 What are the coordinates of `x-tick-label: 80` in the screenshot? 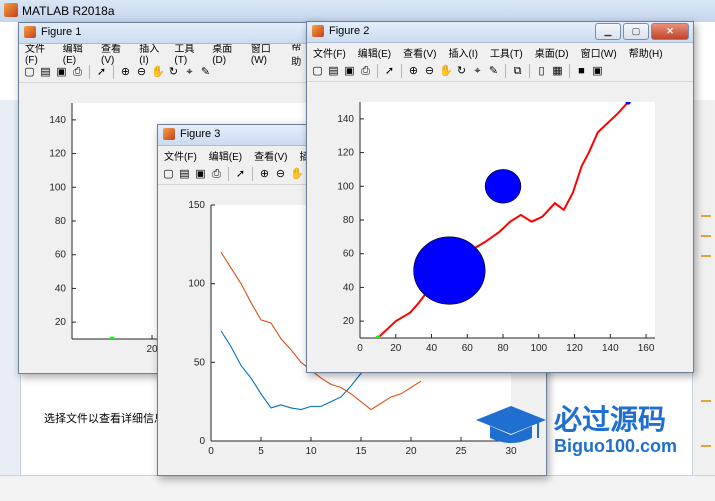 It's located at (503, 348).